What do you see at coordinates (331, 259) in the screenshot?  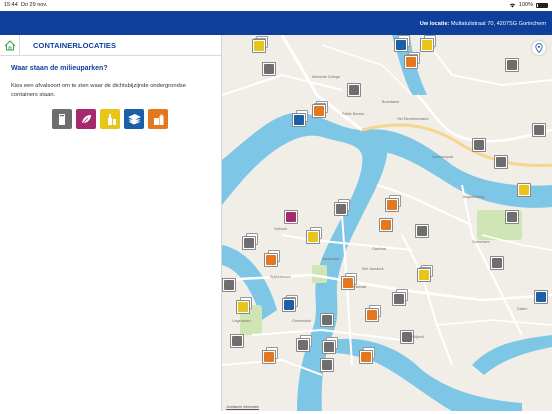 I see `map-label: Waalstraat` at bounding box center [331, 259].